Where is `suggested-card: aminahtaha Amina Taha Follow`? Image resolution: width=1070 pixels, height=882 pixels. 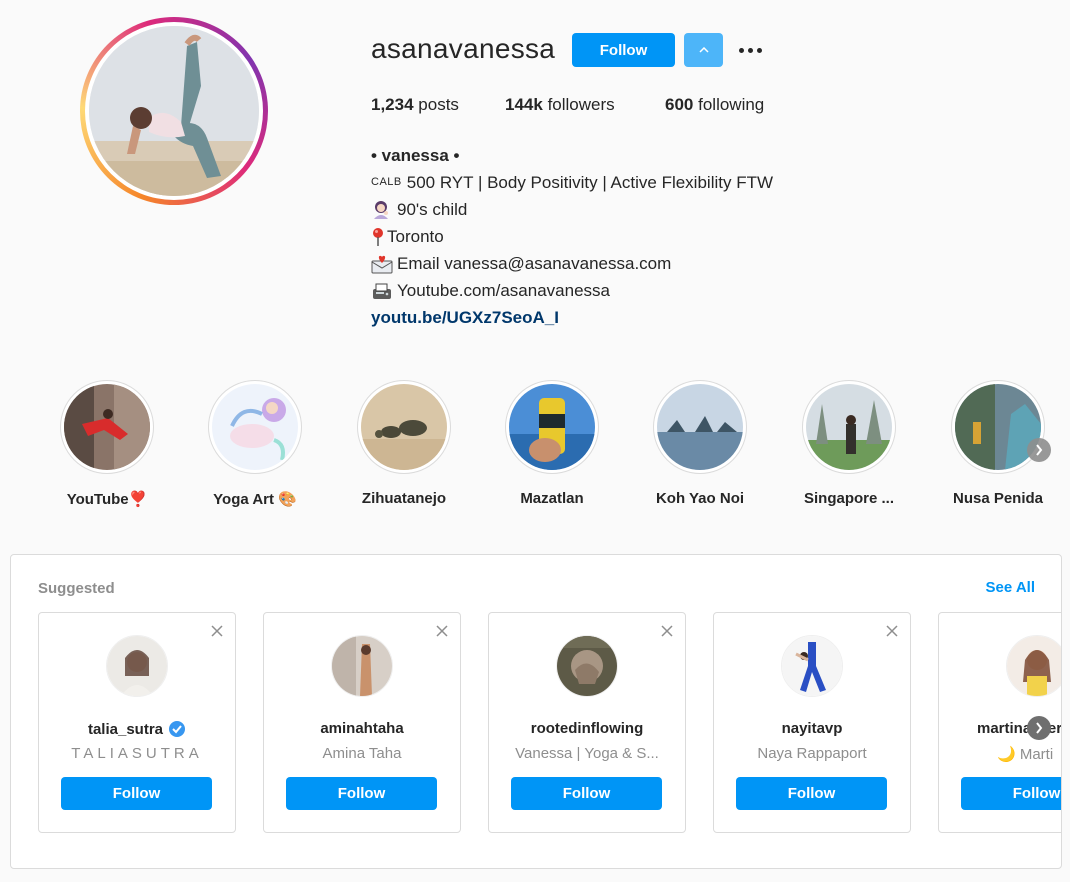
suggested-card: aminahtaha Amina Taha Follow is located at coordinates (362, 722).